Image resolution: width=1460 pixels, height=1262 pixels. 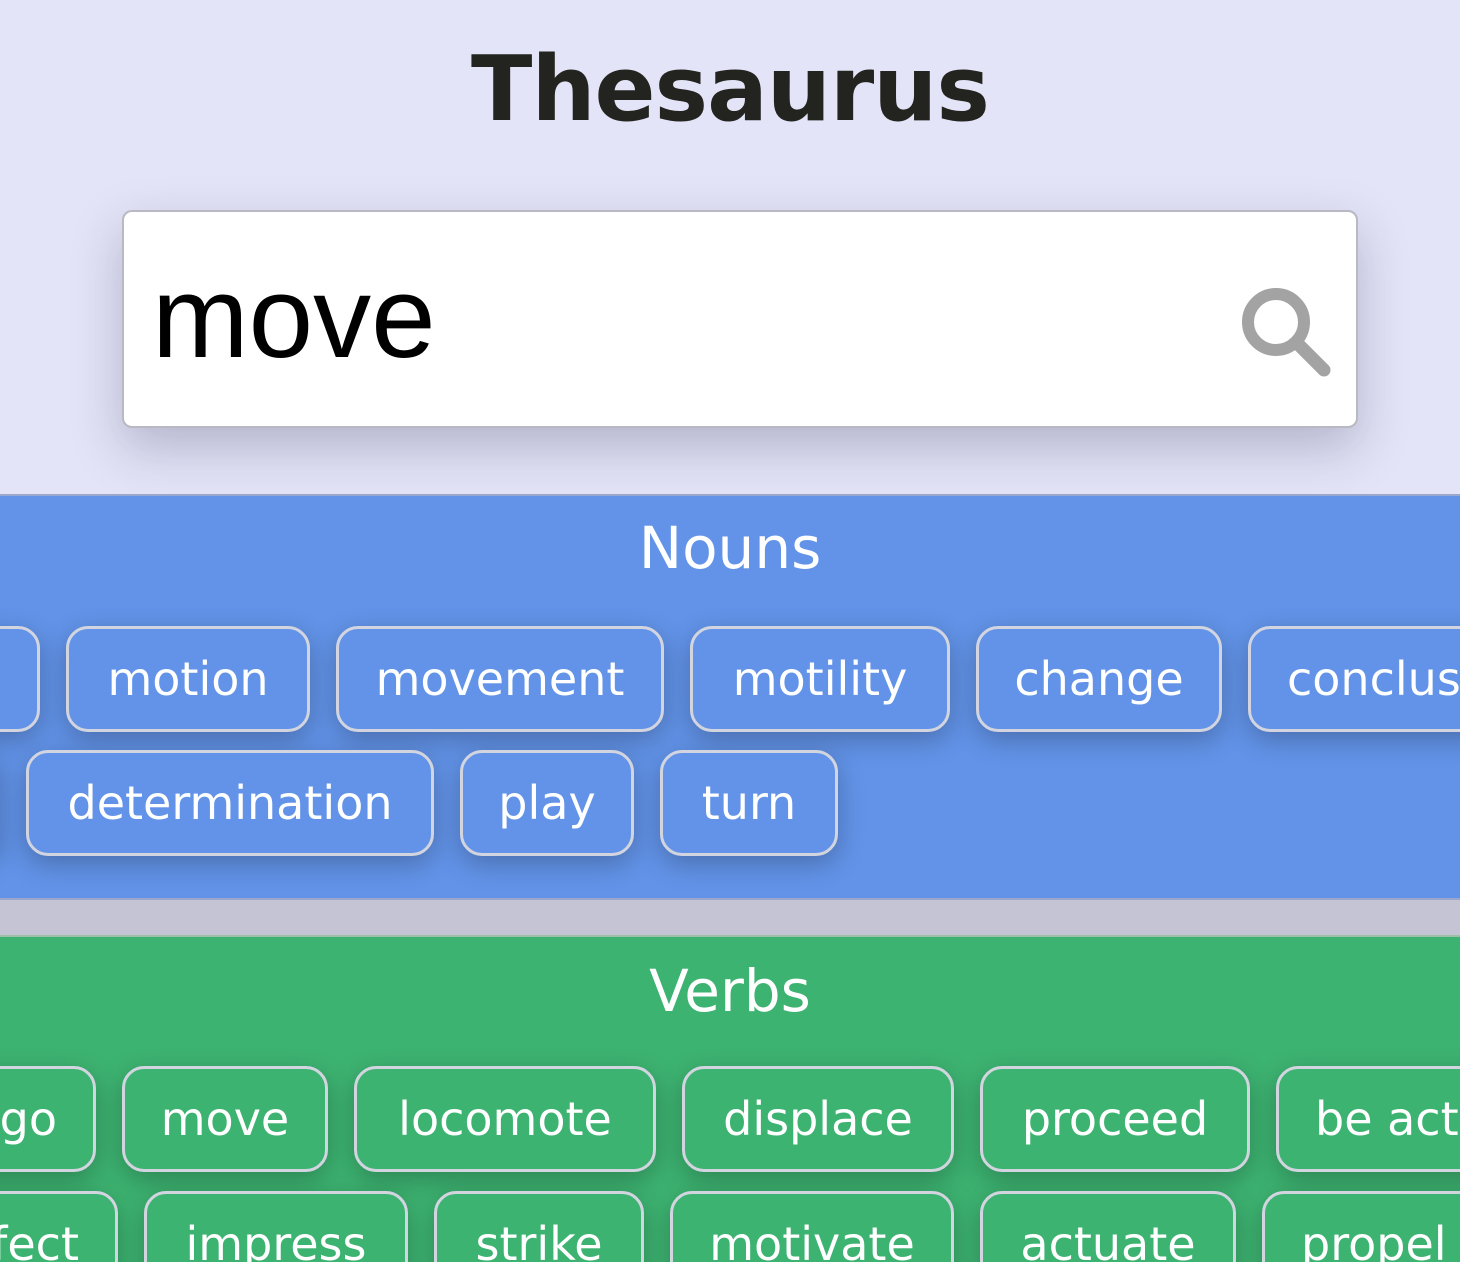 I want to click on noun-chip: turn, so click(x=749, y=803).